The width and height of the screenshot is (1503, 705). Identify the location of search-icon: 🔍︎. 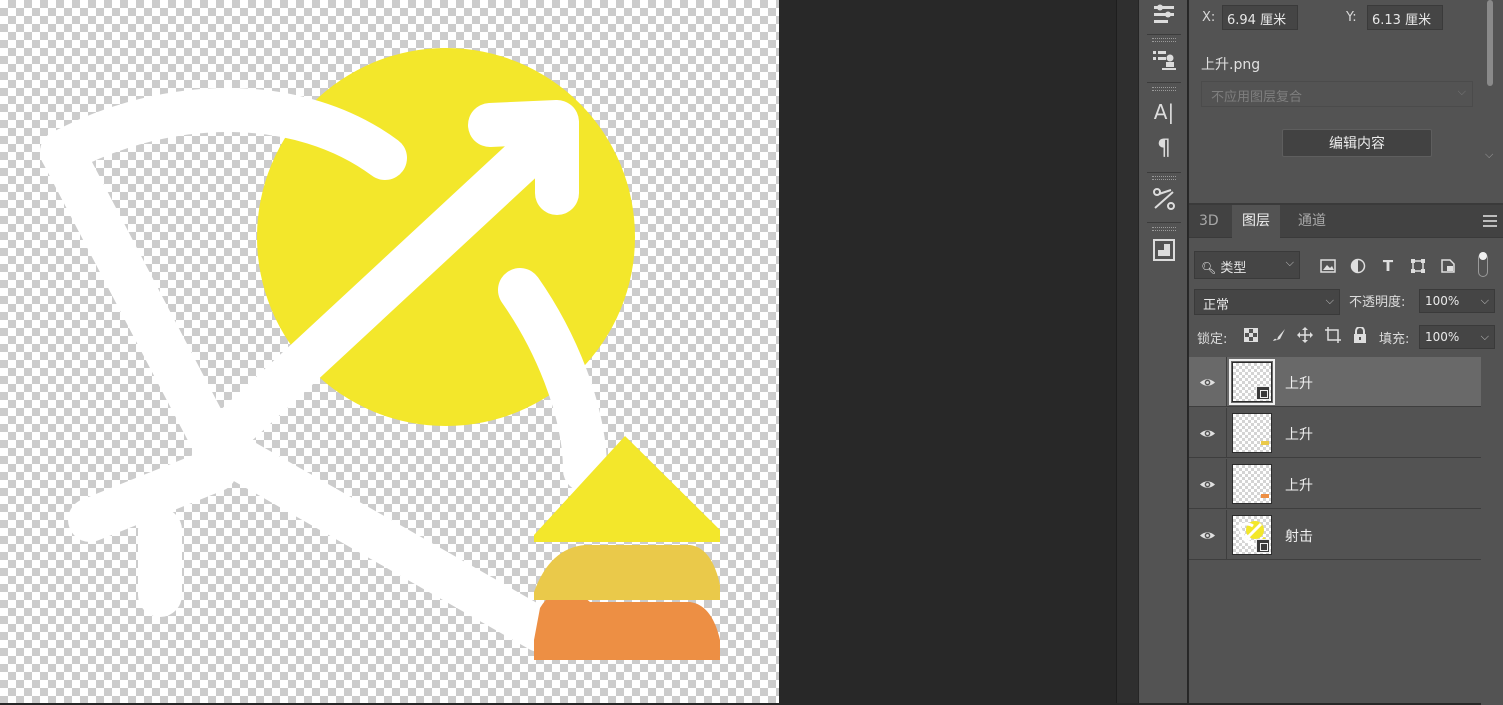
(1209, 268).